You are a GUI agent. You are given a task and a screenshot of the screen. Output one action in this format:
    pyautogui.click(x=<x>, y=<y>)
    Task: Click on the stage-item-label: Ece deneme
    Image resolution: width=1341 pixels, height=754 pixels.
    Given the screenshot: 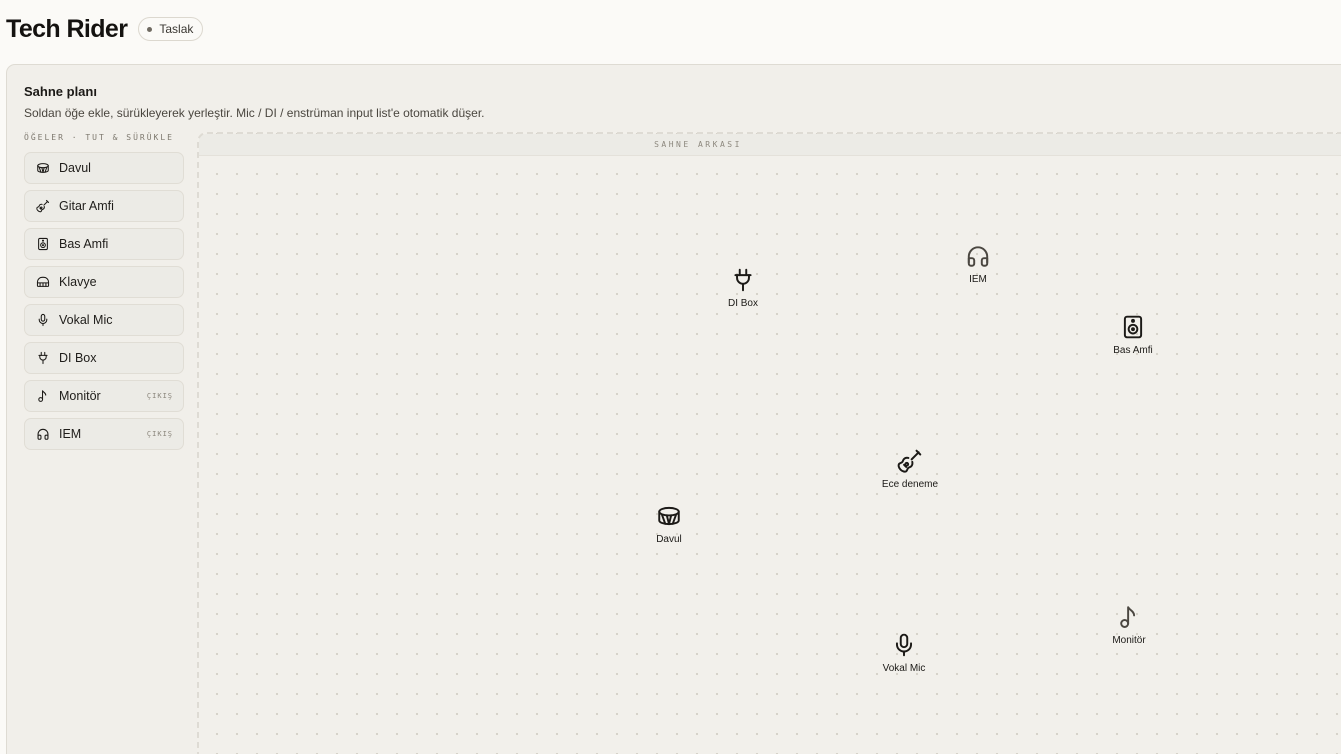 What is the action you would take?
    pyautogui.click(x=910, y=484)
    